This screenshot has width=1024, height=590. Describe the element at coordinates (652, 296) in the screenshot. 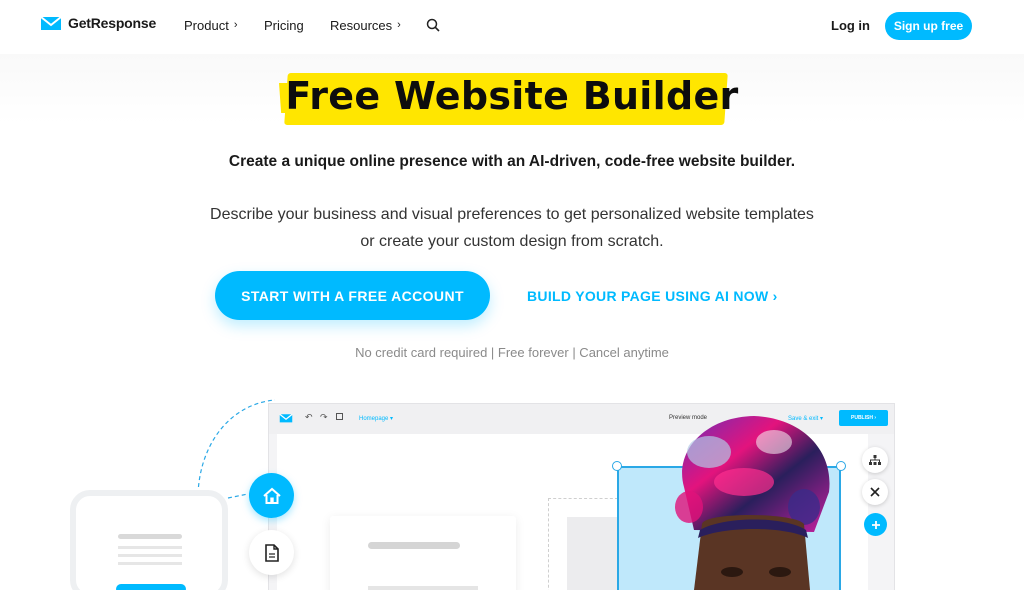

I see `build-with-ai-link: BUILD YOUR PAGE USING AI NOW ›` at that location.